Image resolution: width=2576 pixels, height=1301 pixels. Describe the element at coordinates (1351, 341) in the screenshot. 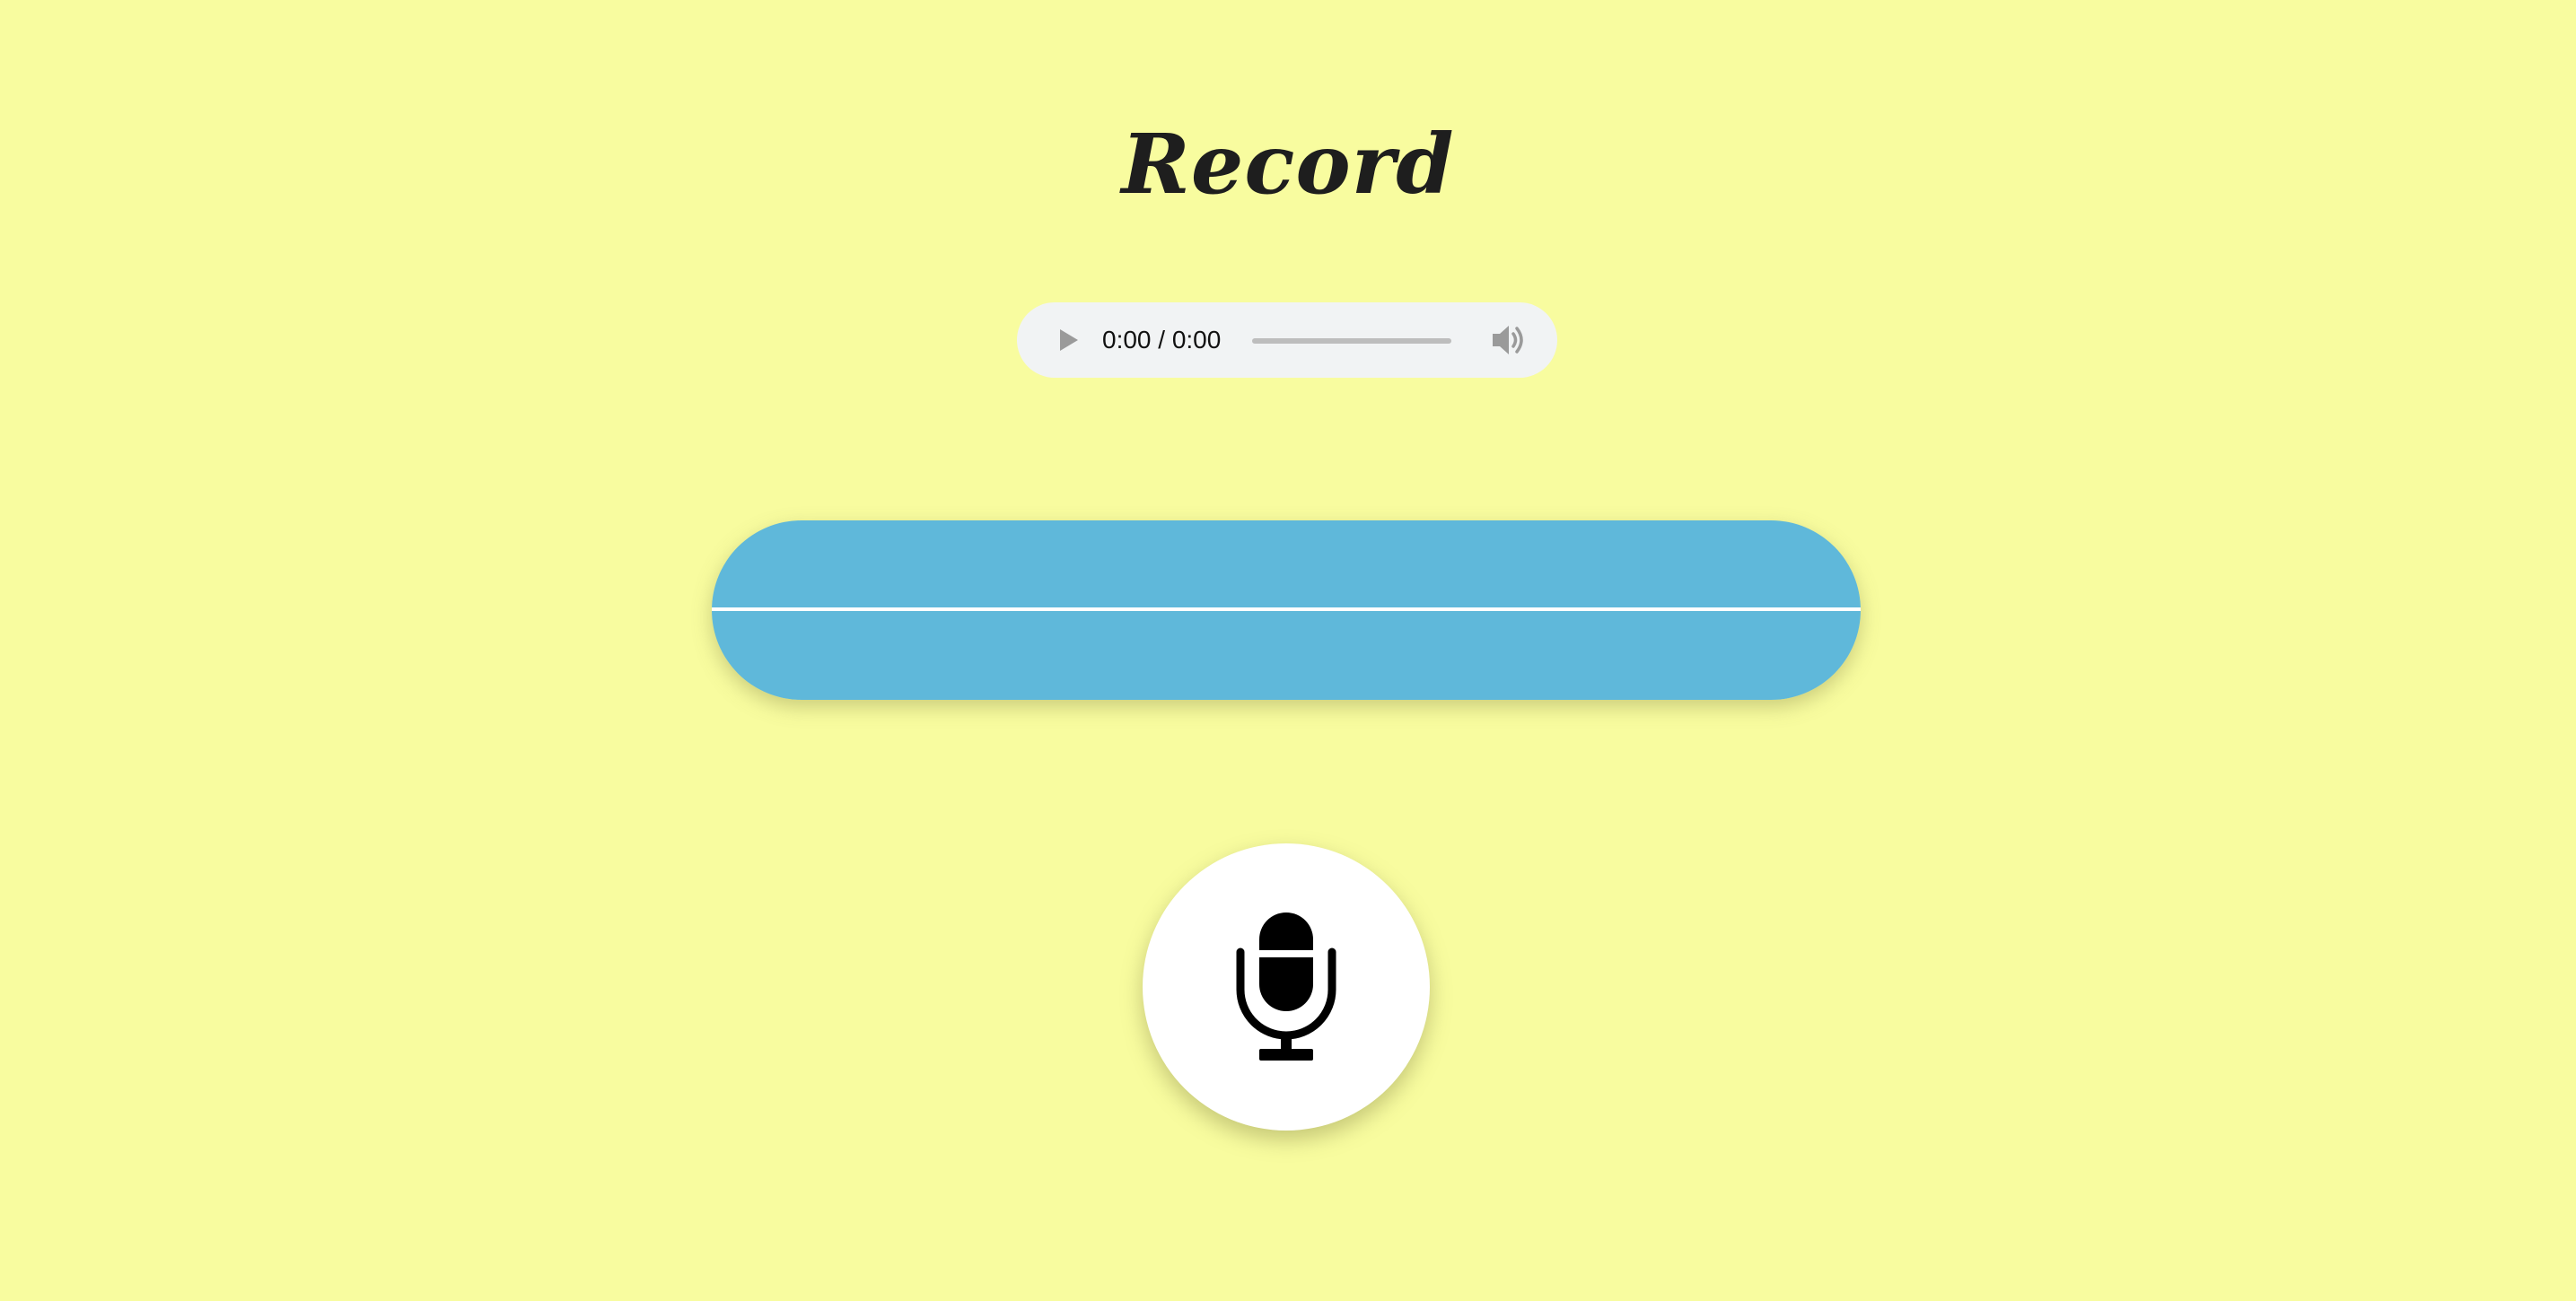

I see `seek-bar` at that location.